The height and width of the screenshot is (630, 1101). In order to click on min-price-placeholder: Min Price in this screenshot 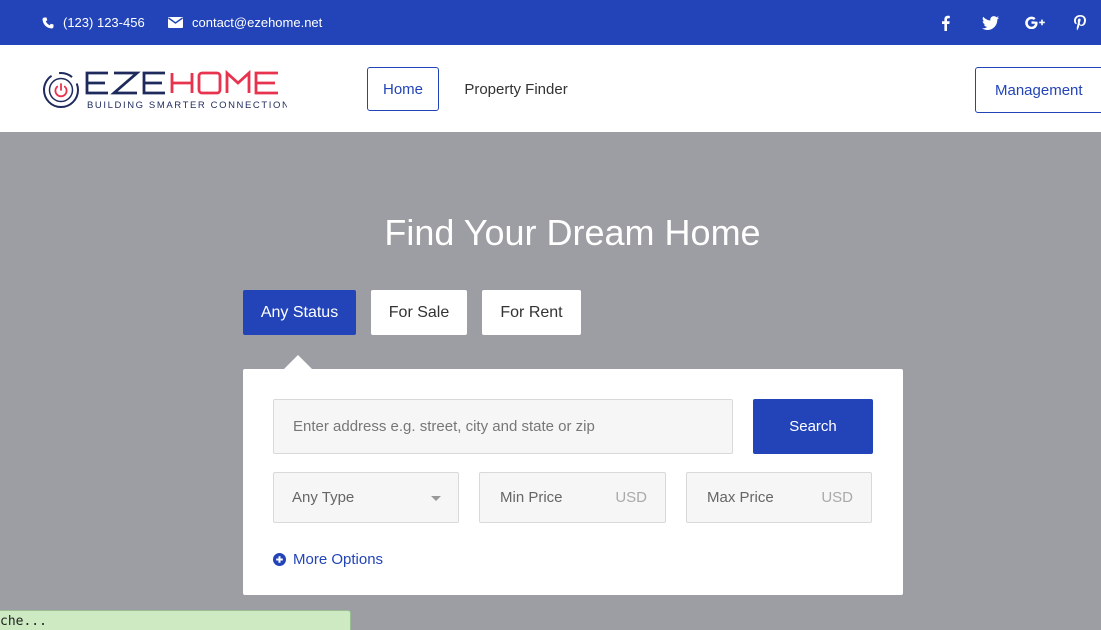, I will do `click(531, 497)`.